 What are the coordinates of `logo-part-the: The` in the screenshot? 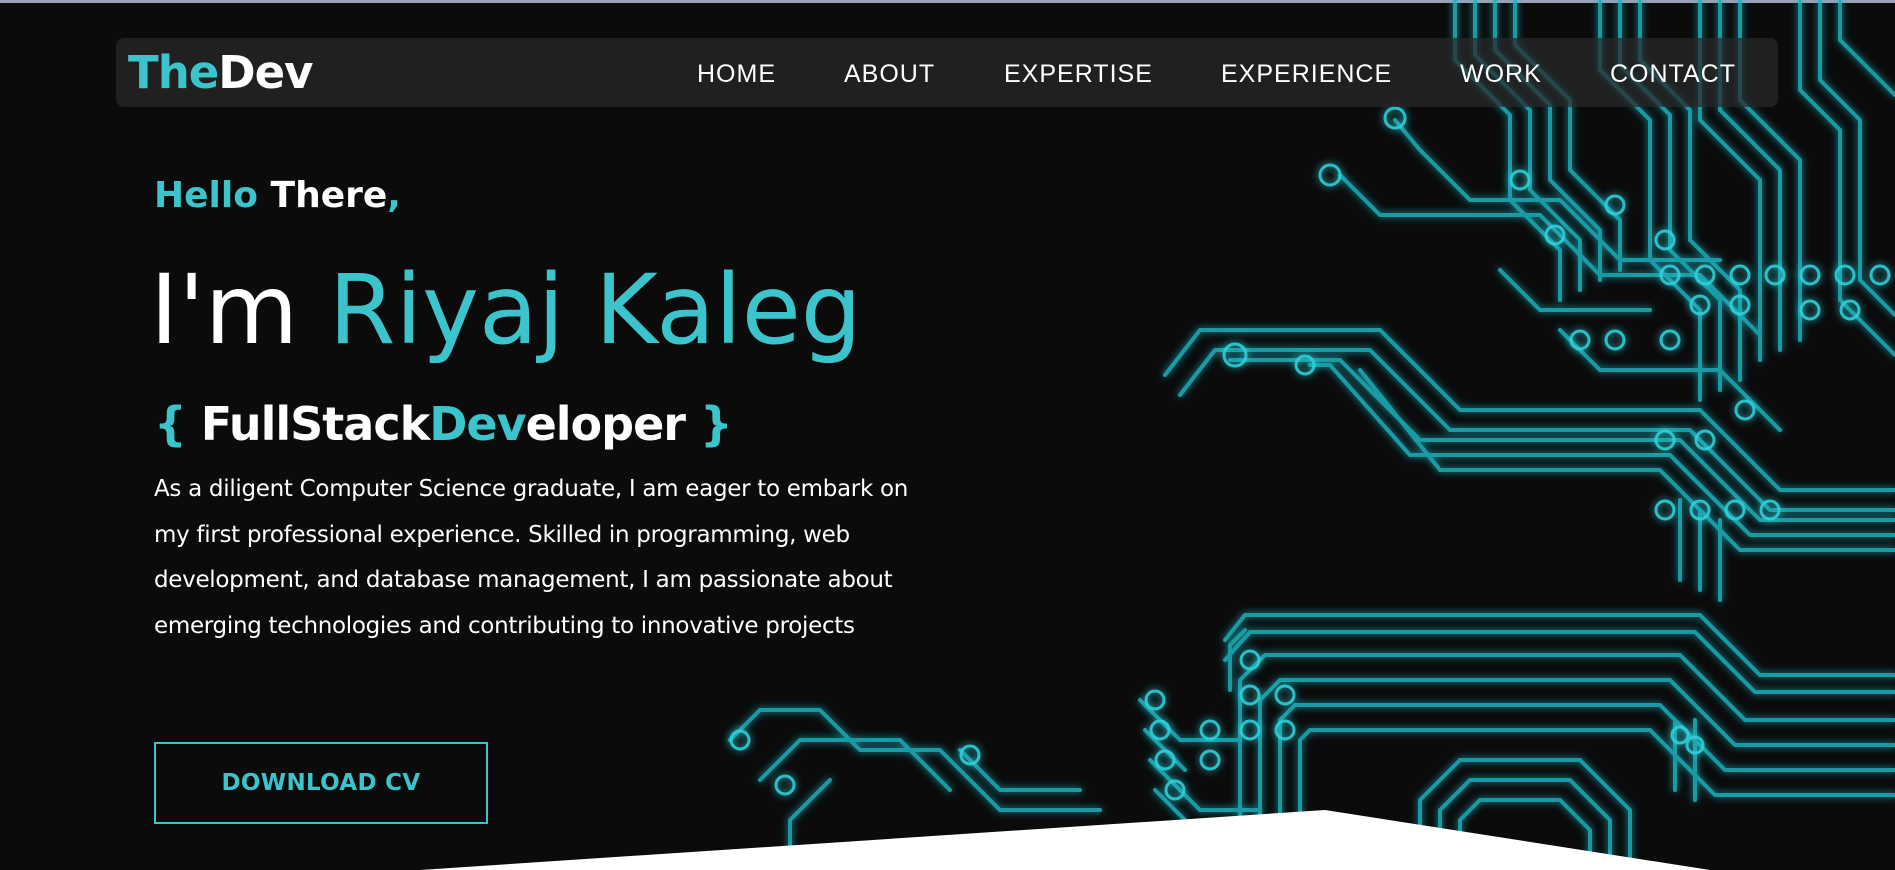 It's located at (173, 72).